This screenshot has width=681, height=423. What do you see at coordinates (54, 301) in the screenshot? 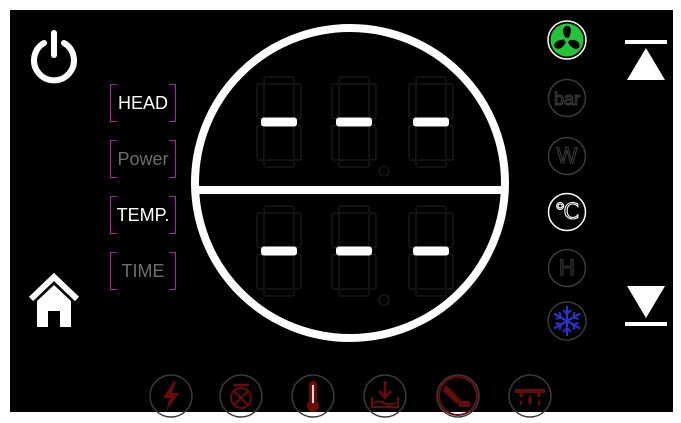
I see `home-icon` at bounding box center [54, 301].